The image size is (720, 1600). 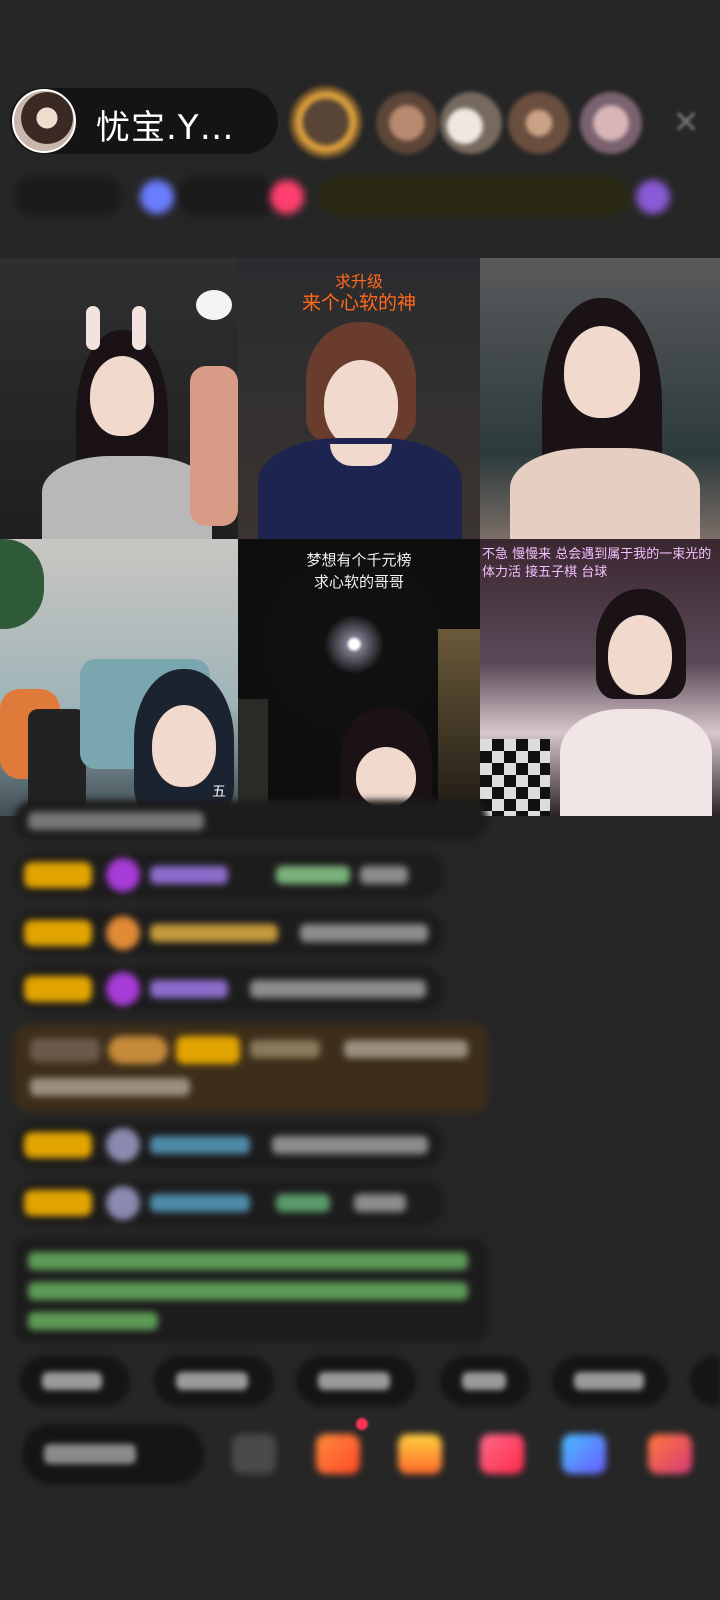 I want to click on tile-caption: 来个心软的神, so click(x=358, y=303).